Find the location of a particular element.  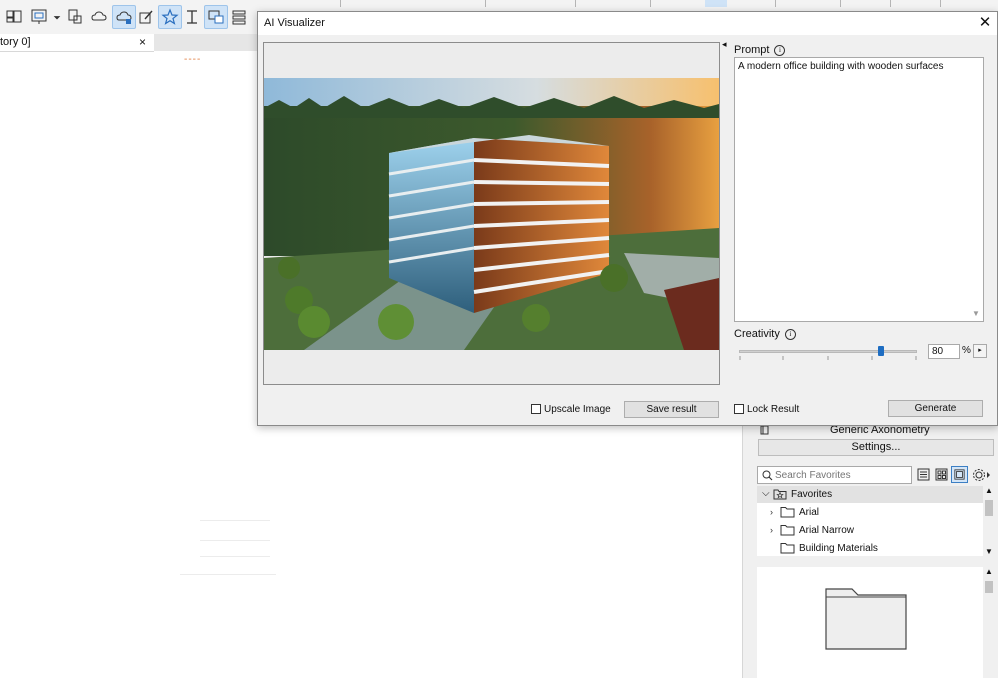

tree-item-label: Building Materials is located at coordinates (838, 548).